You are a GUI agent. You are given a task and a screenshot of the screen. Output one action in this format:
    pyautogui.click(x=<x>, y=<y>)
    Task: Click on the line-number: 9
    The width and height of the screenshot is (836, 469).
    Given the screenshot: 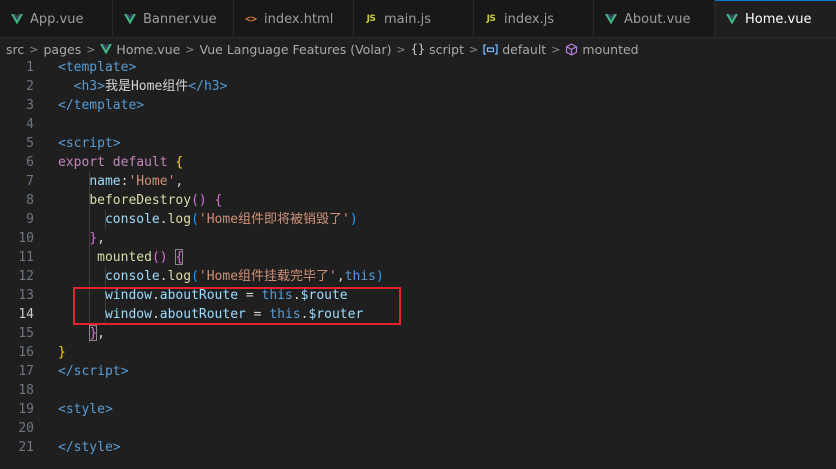 What is the action you would take?
    pyautogui.click(x=30, y=219)
    